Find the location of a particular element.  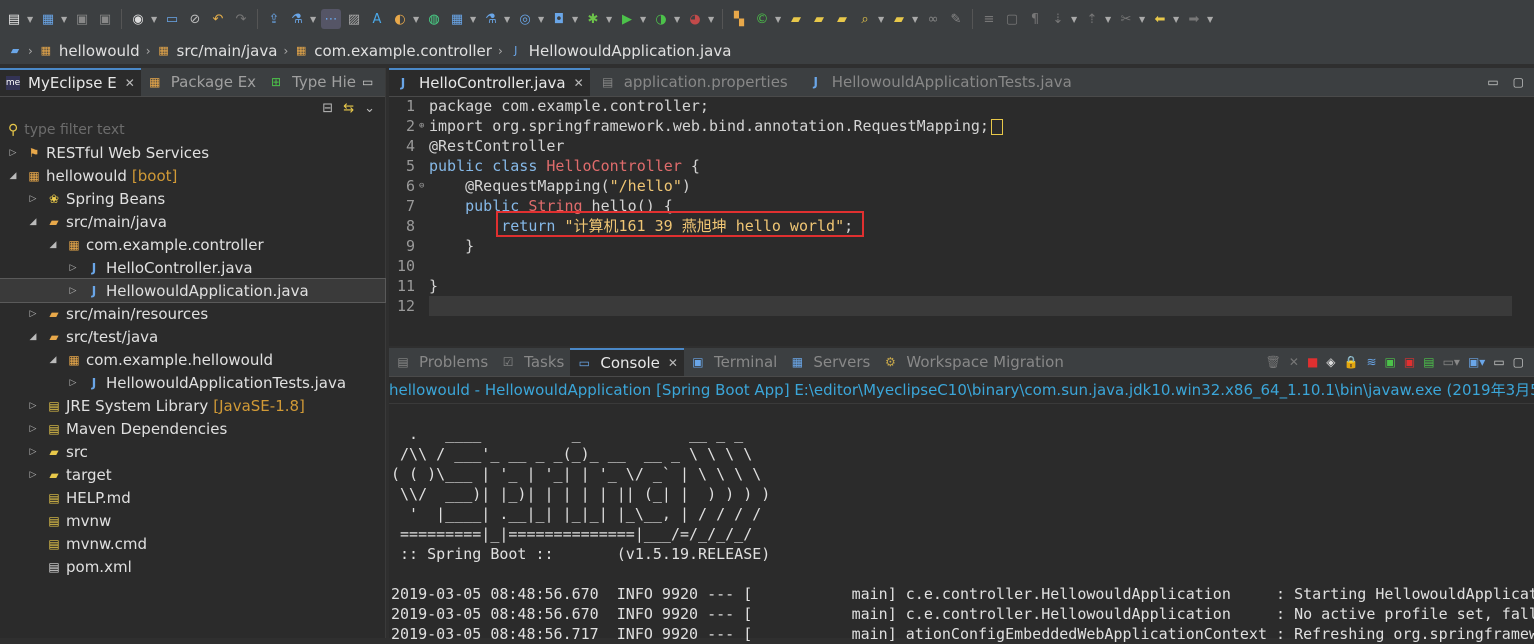

word-wrap-icon: ≋ is located at coordinates (1371, 362).